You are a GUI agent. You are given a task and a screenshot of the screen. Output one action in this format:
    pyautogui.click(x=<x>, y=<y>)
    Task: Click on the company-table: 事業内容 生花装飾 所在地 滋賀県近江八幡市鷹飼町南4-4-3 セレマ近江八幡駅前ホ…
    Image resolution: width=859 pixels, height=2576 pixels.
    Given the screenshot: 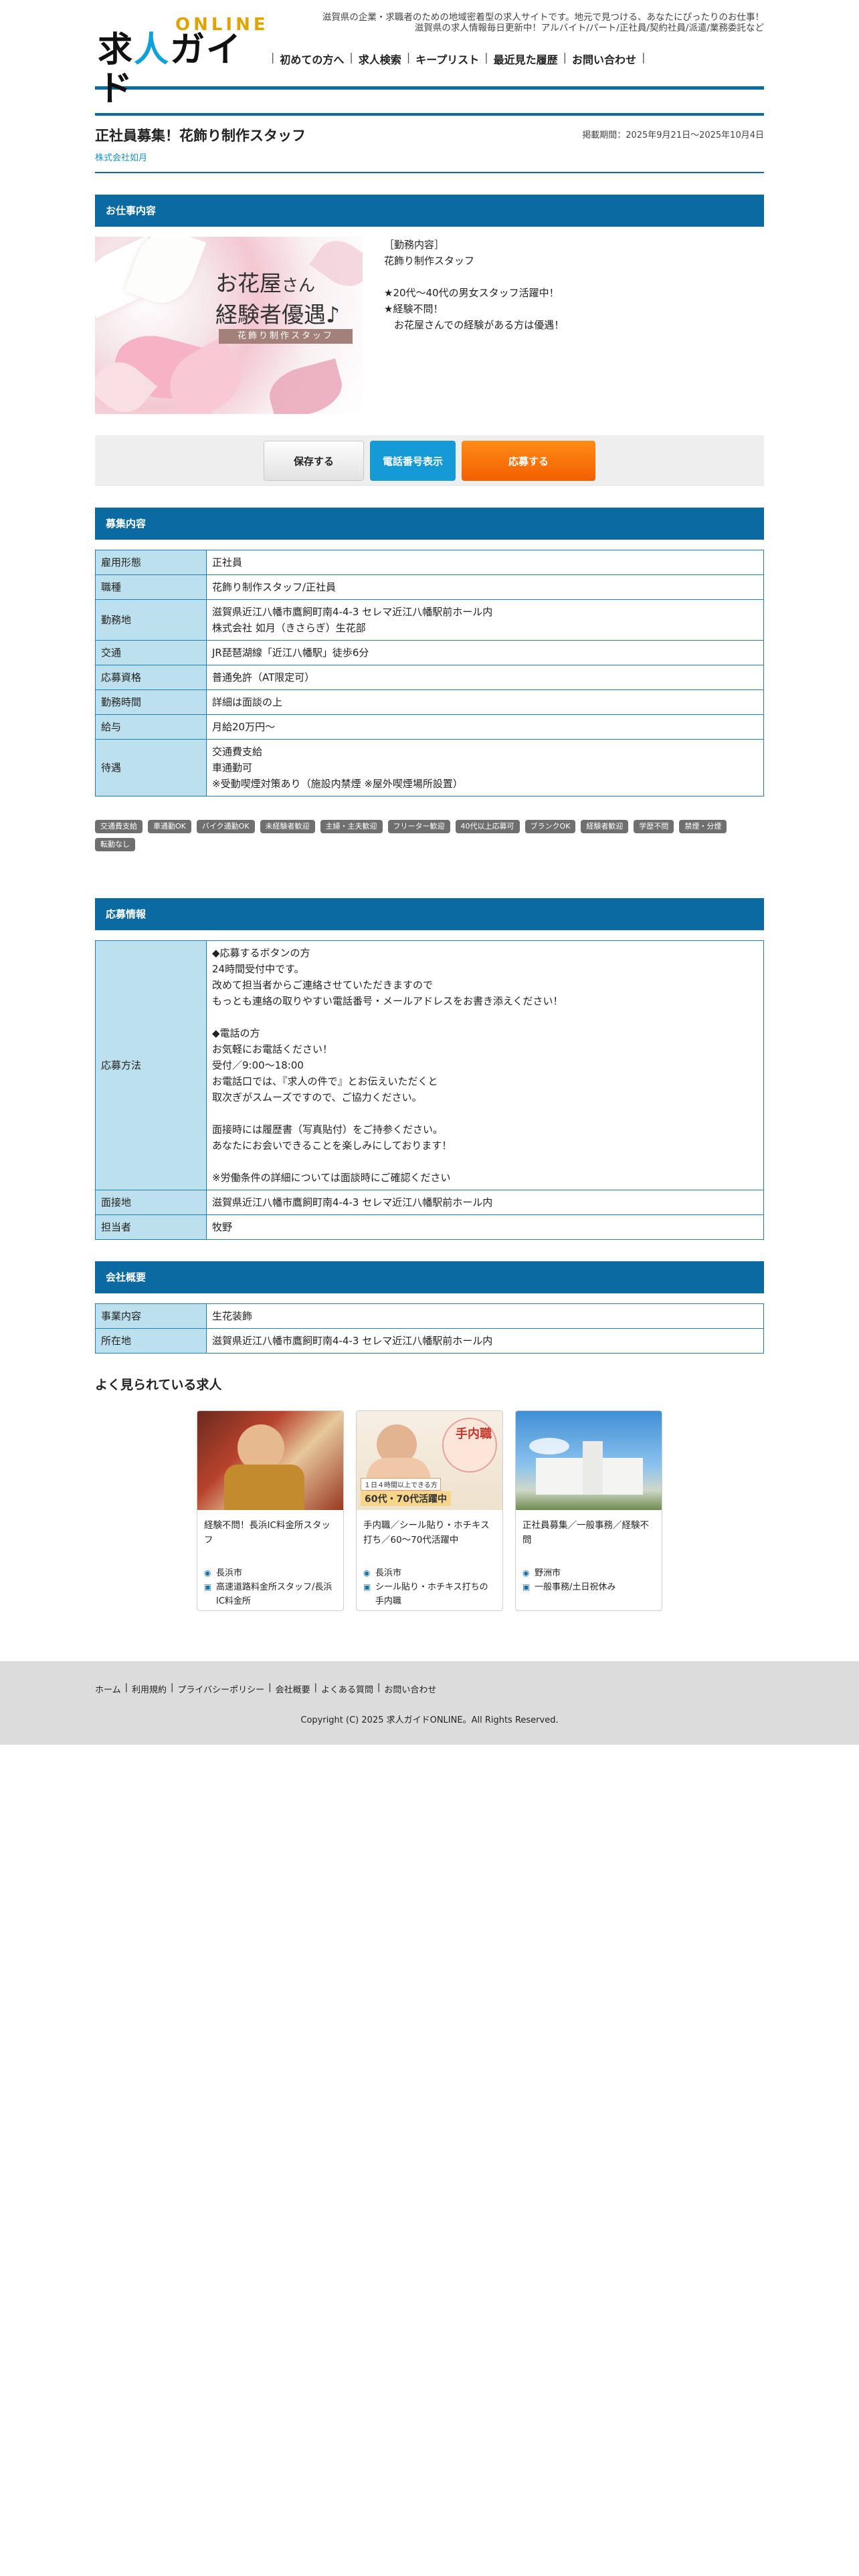 What is the action you would take?
    pyautogui.click(x=429, y=1328)
    